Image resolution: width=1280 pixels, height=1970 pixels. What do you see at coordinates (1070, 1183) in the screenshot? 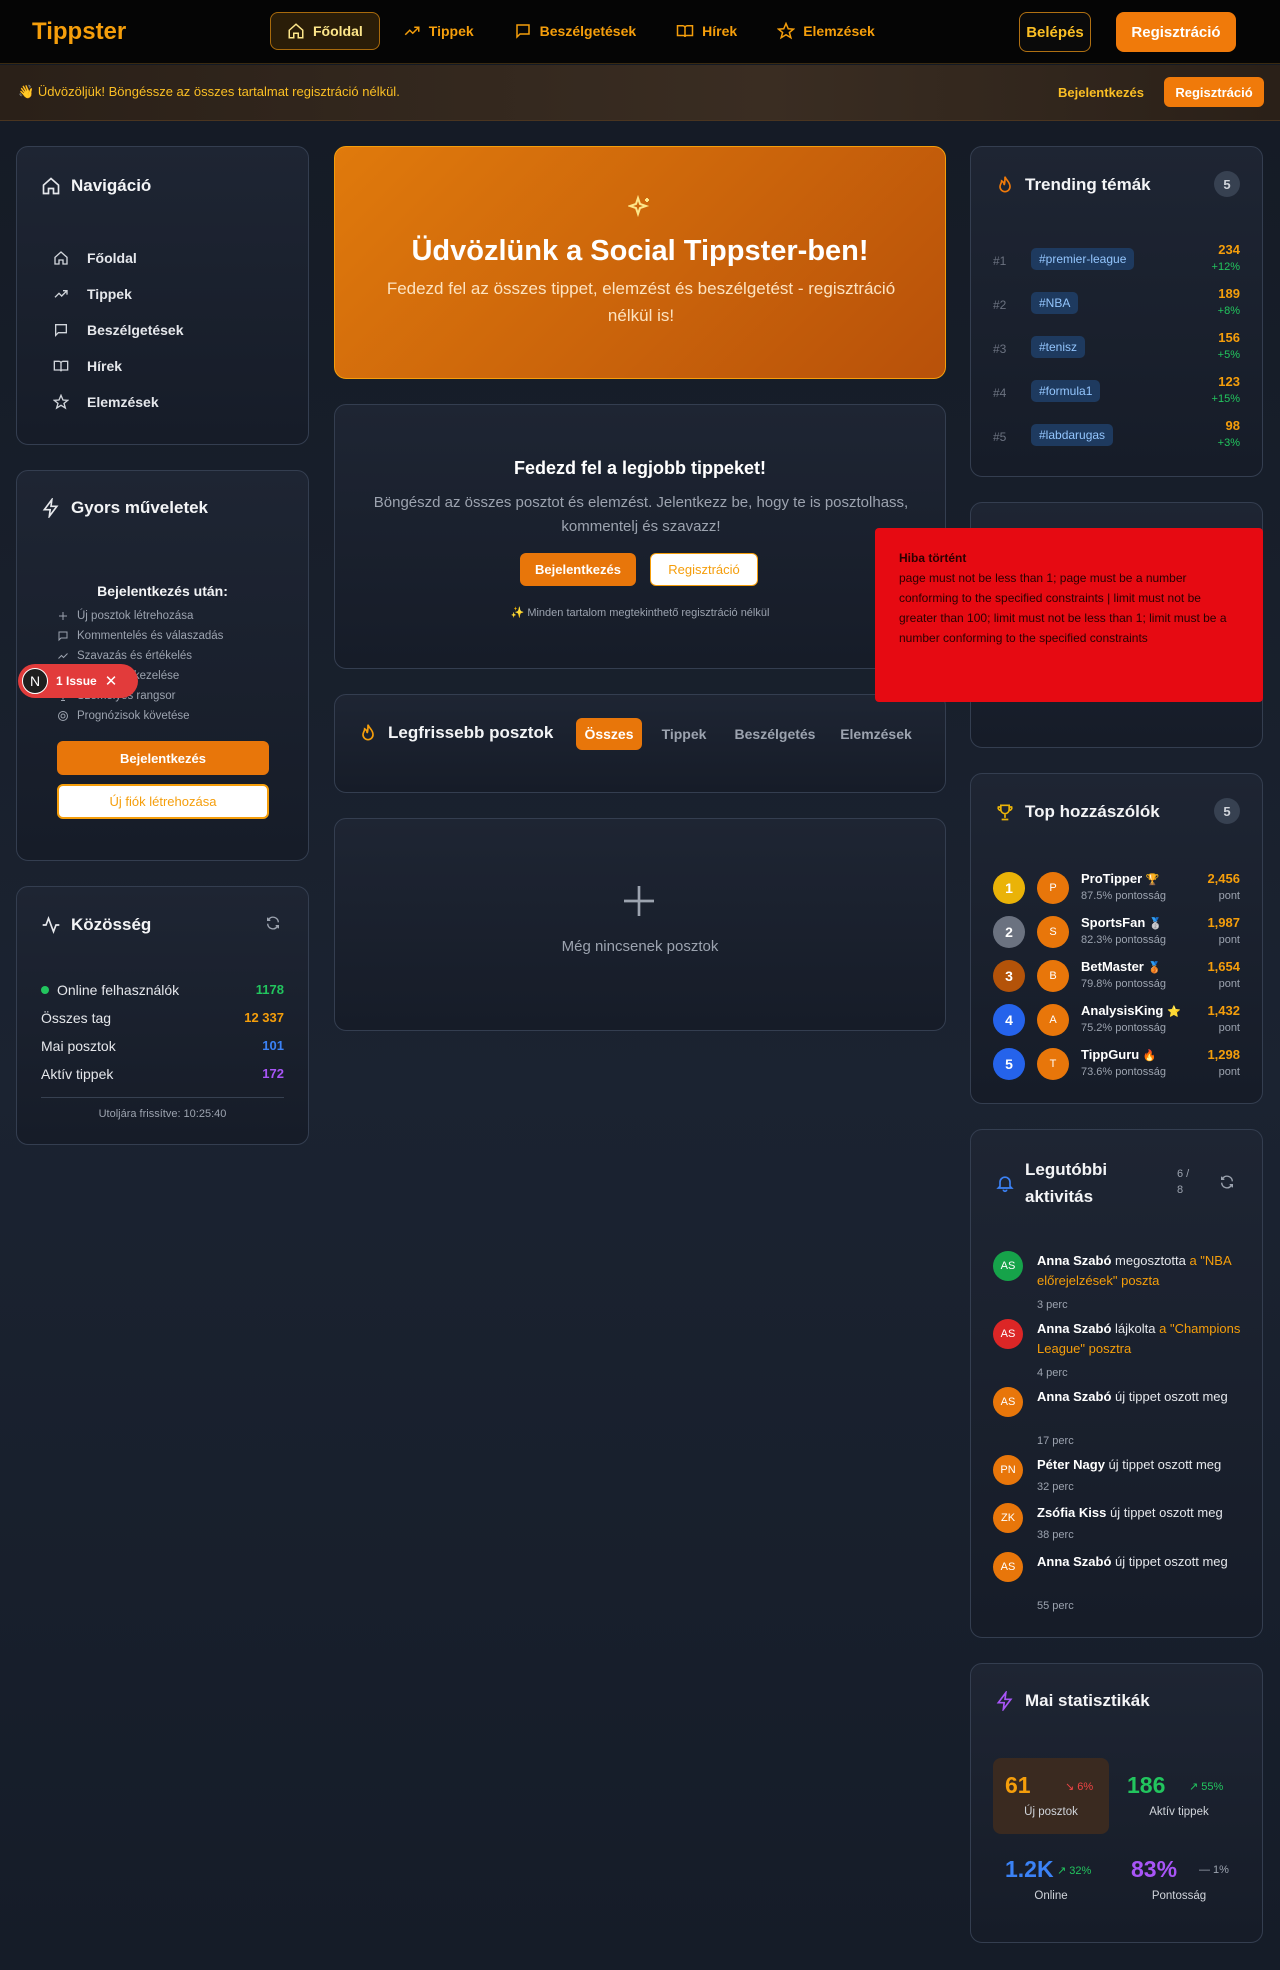
I see `recent-activity-title: Legutóbbi aktivitás` at bounding box center [1070, 1183].